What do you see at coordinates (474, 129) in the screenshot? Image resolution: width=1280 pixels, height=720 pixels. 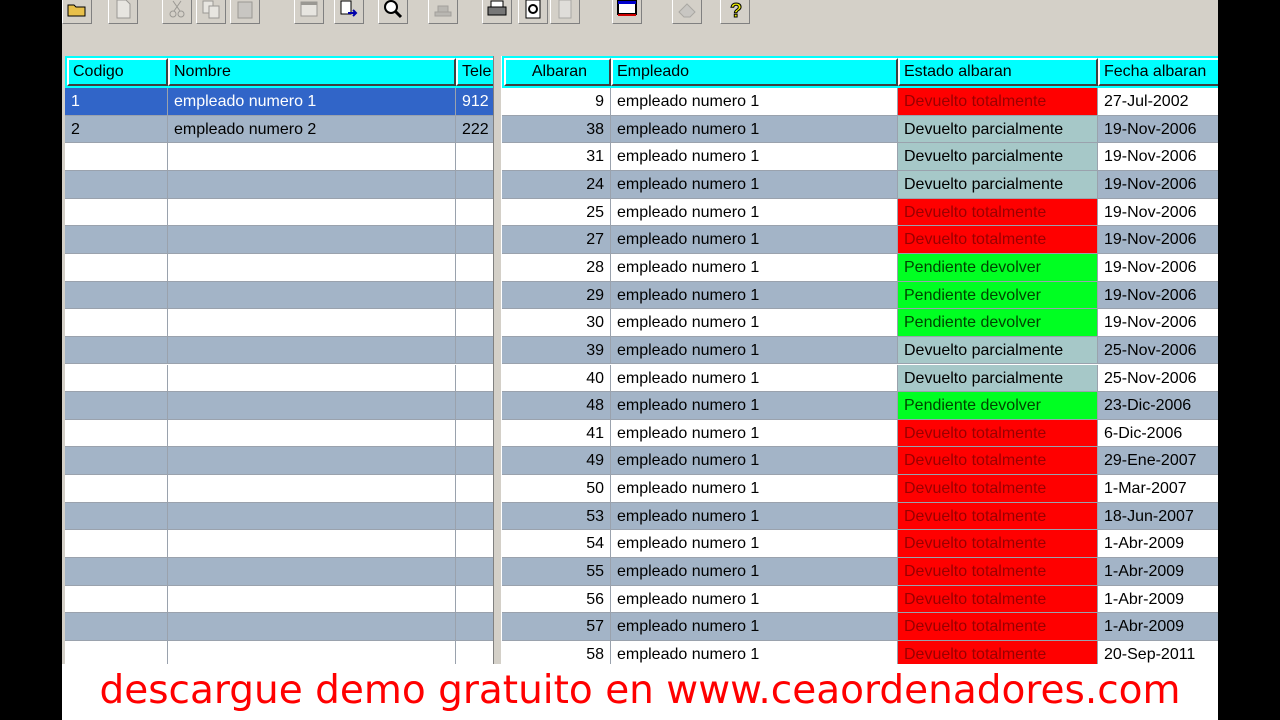 I see `employee-telefono-cell: 222` at bounding box center [474, 129].